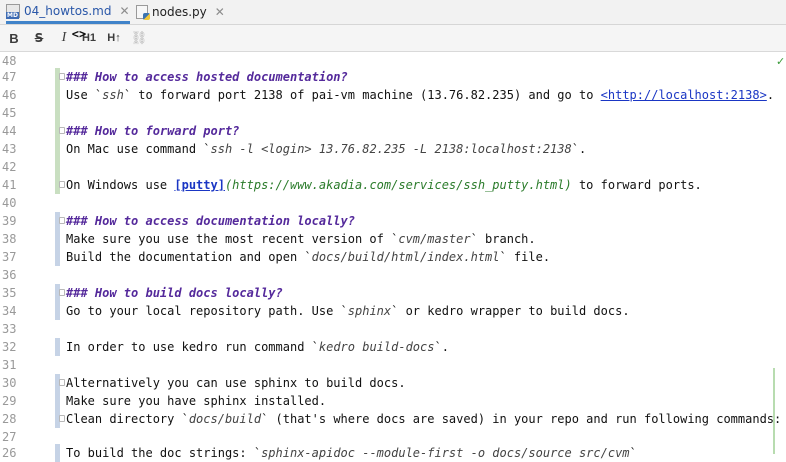 The width and height of the screenshot is (786, 462). What do you see at coordinates (393, 12) in the screenshot?
I see `editor-tab-bar: MD 04_howtos.md ✕ nodes.py ✕` at bounding box center [393, 12].